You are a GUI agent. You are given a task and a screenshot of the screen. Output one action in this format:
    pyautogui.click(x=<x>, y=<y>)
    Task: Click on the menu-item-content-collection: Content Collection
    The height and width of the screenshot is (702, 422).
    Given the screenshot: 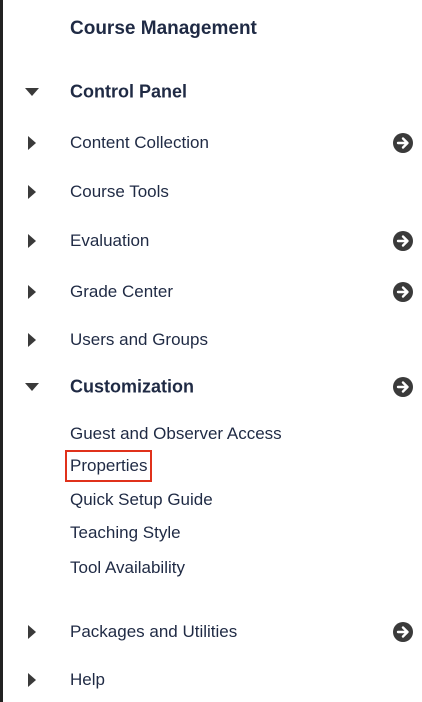 What is the action you would take?
    pyautogui.click(x=211, y=143)
    